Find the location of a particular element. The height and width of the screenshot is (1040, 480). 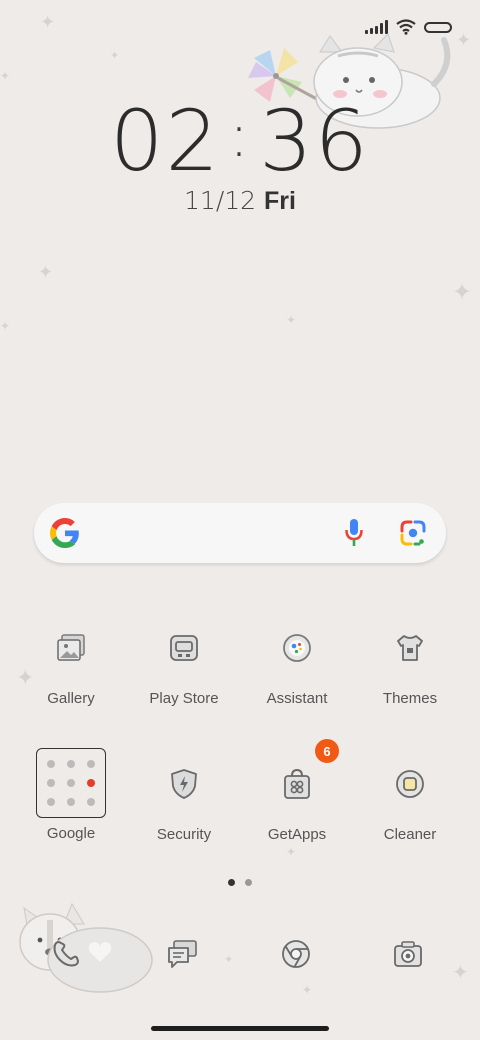

app-getapps: GetApps is located at coordinates (297, 801).